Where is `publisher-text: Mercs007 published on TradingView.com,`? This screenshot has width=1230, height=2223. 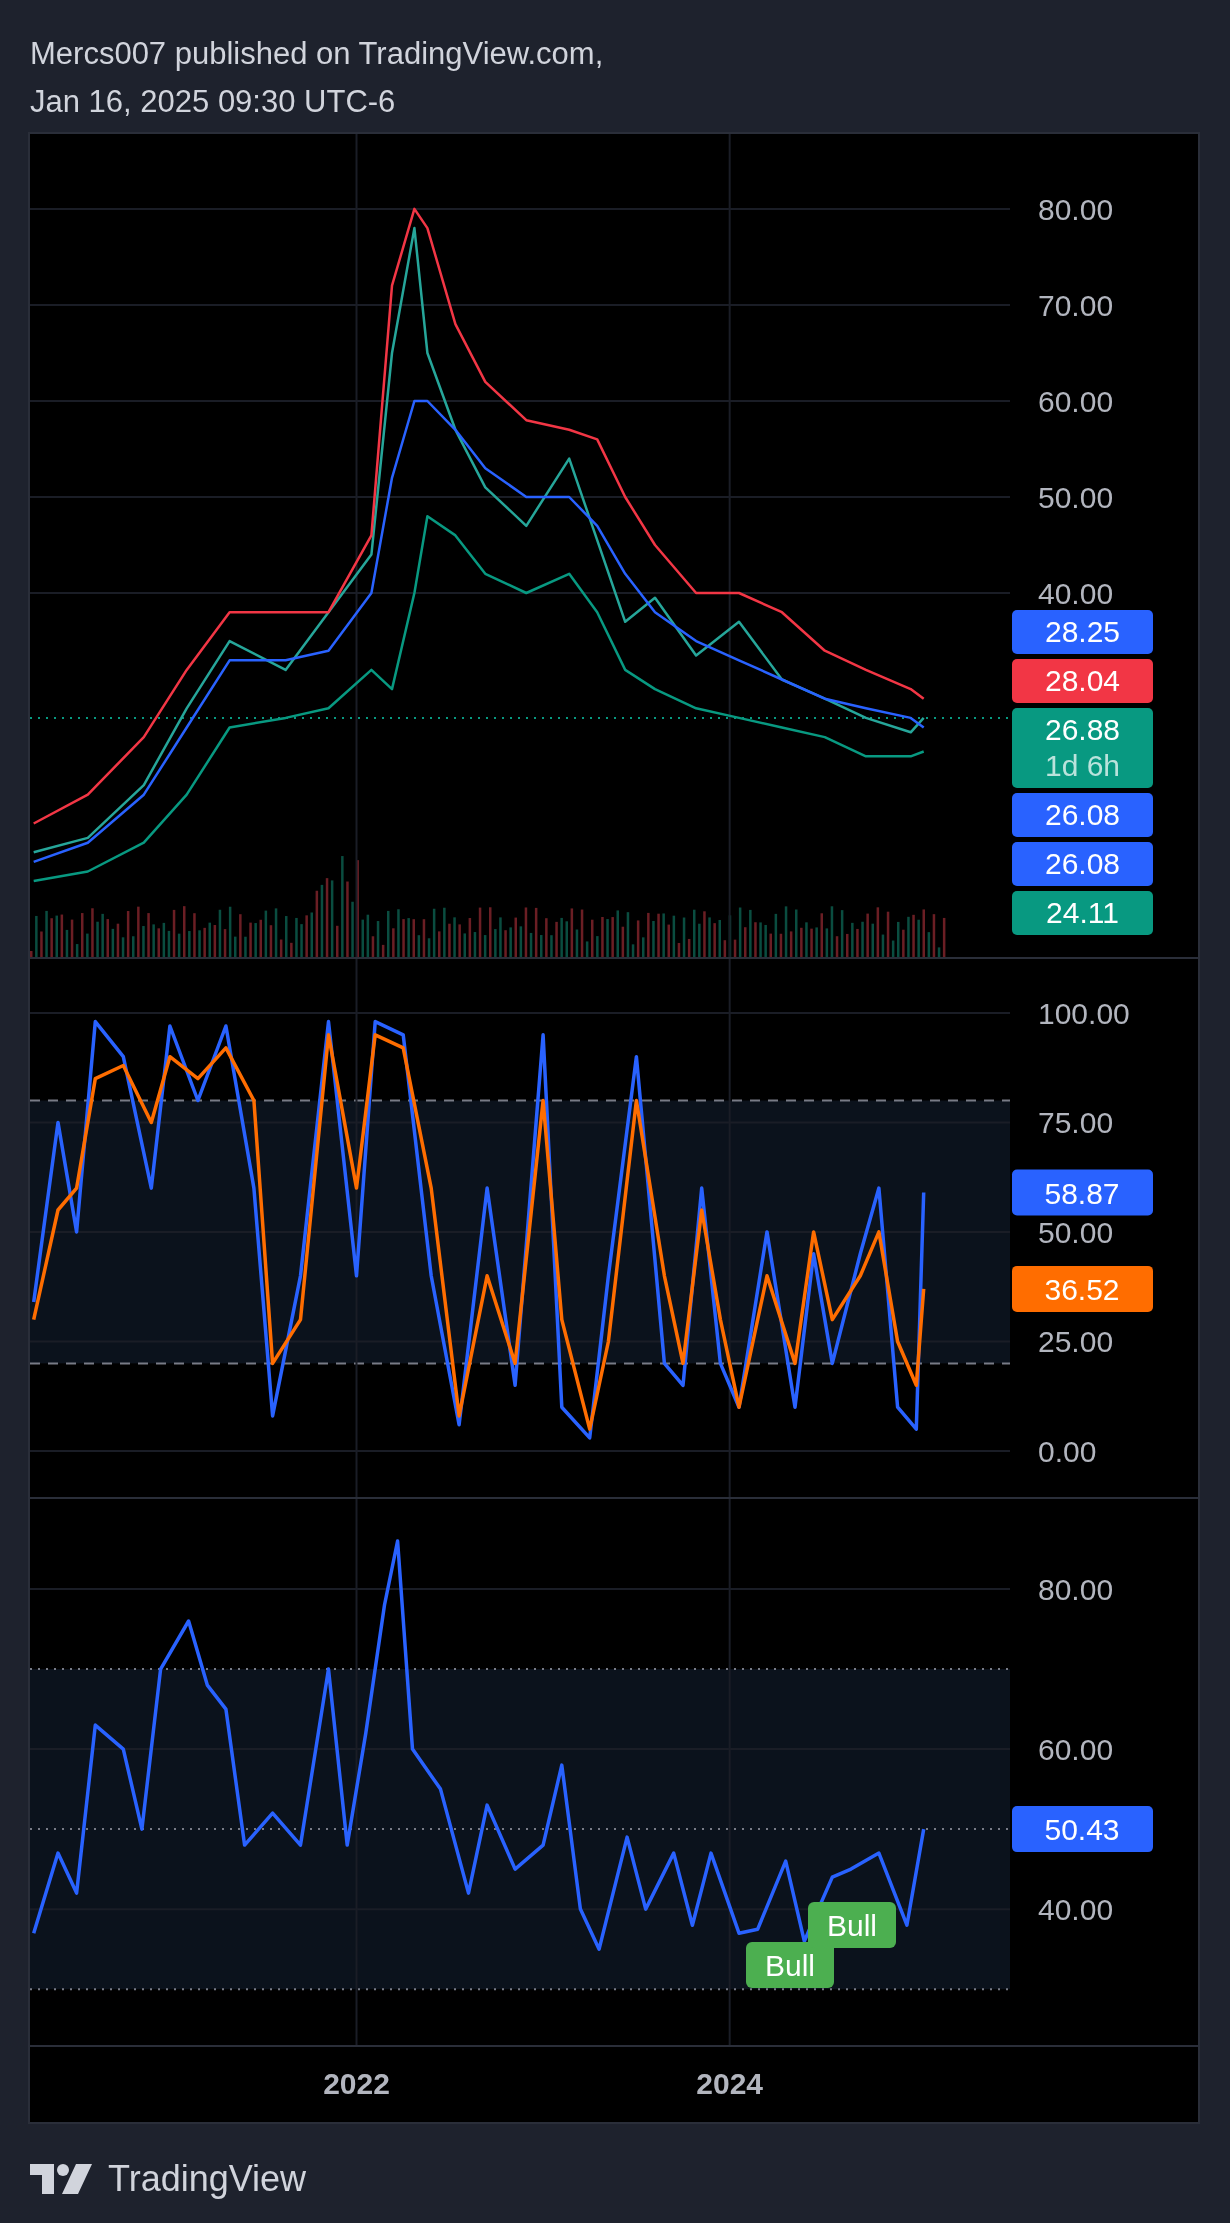 publisher-text: Mercs007 published on TradingView.com, is located at coordinates (317, 54).